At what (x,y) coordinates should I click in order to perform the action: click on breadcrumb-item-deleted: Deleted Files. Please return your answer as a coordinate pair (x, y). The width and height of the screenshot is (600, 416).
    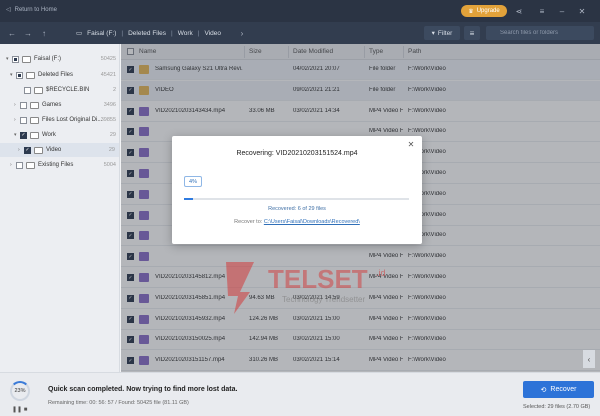
    Looking at the image, I should click on (147, 33).